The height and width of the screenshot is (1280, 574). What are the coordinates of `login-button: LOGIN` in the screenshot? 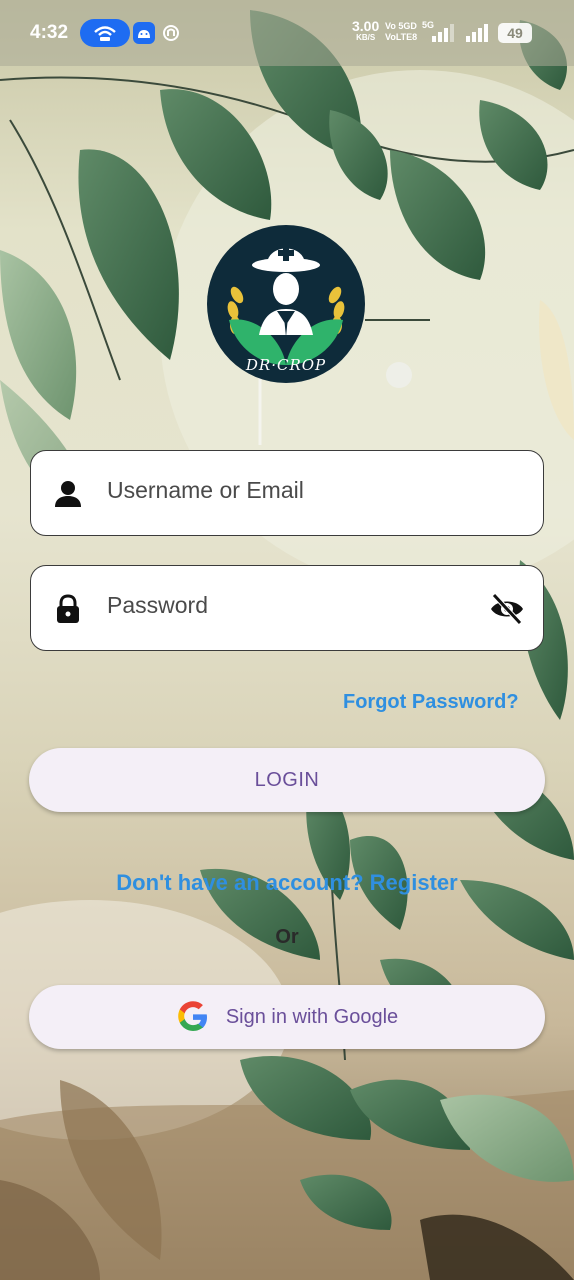 It's located at (287, 780).